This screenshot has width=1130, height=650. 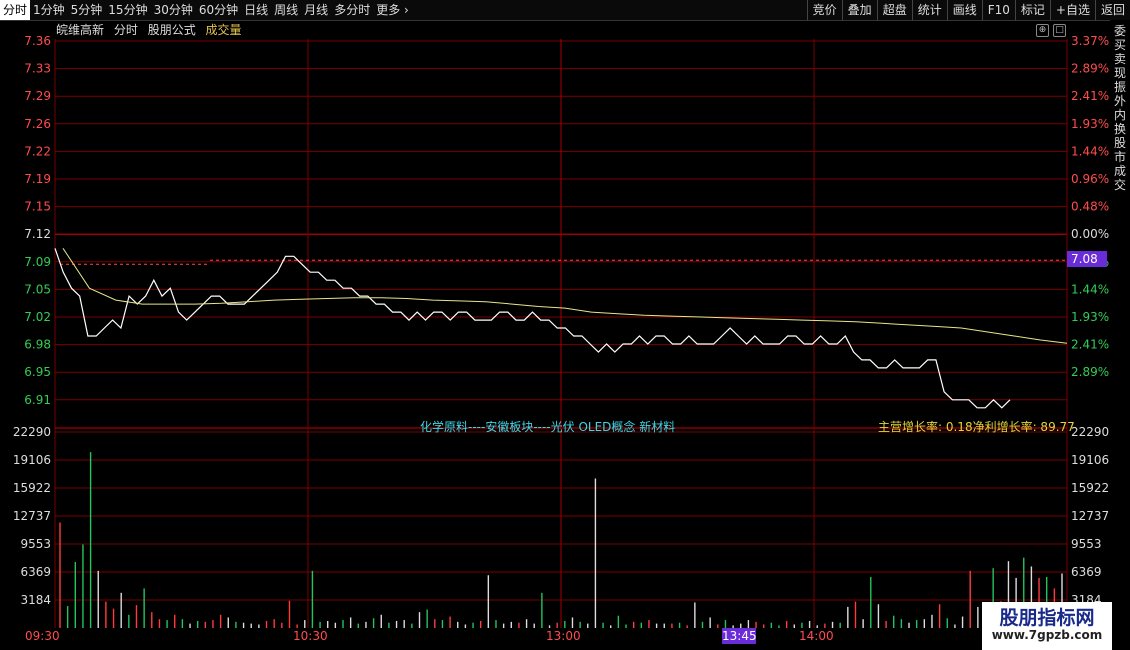 What do you see at coordinates (35, 600) in the screenshot?
I see `volume-tick-left: 3184` at bounding box center [35, 600].